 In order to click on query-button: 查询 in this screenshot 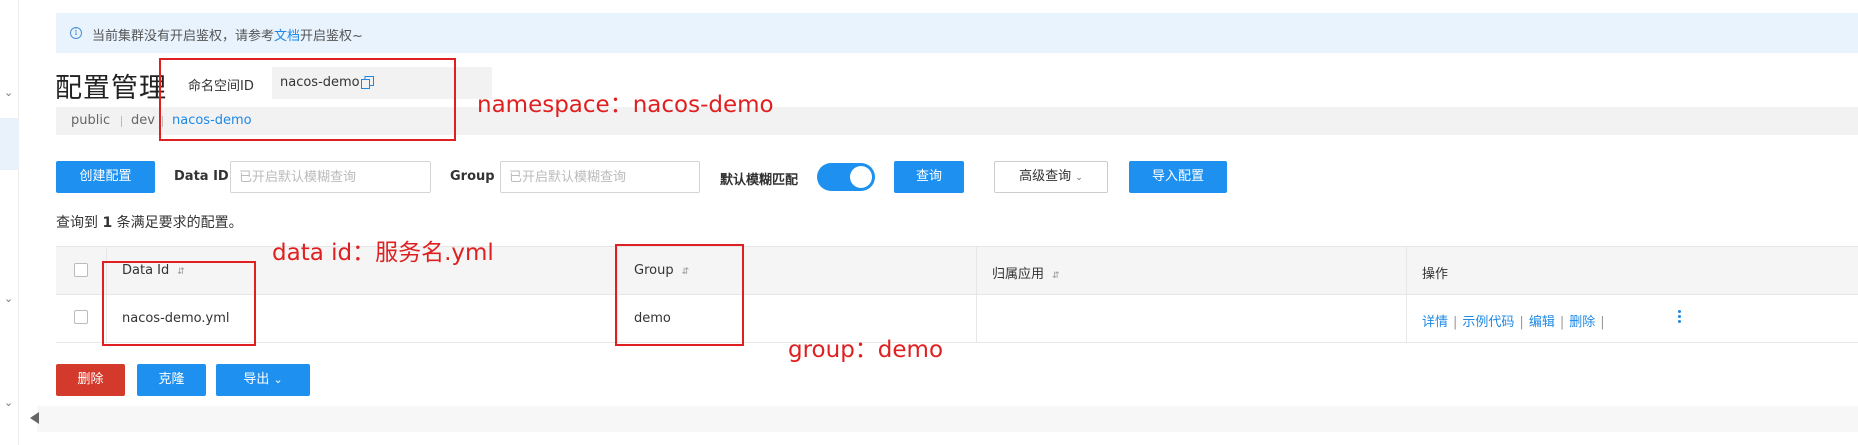, I will do `click(929, 177)`.